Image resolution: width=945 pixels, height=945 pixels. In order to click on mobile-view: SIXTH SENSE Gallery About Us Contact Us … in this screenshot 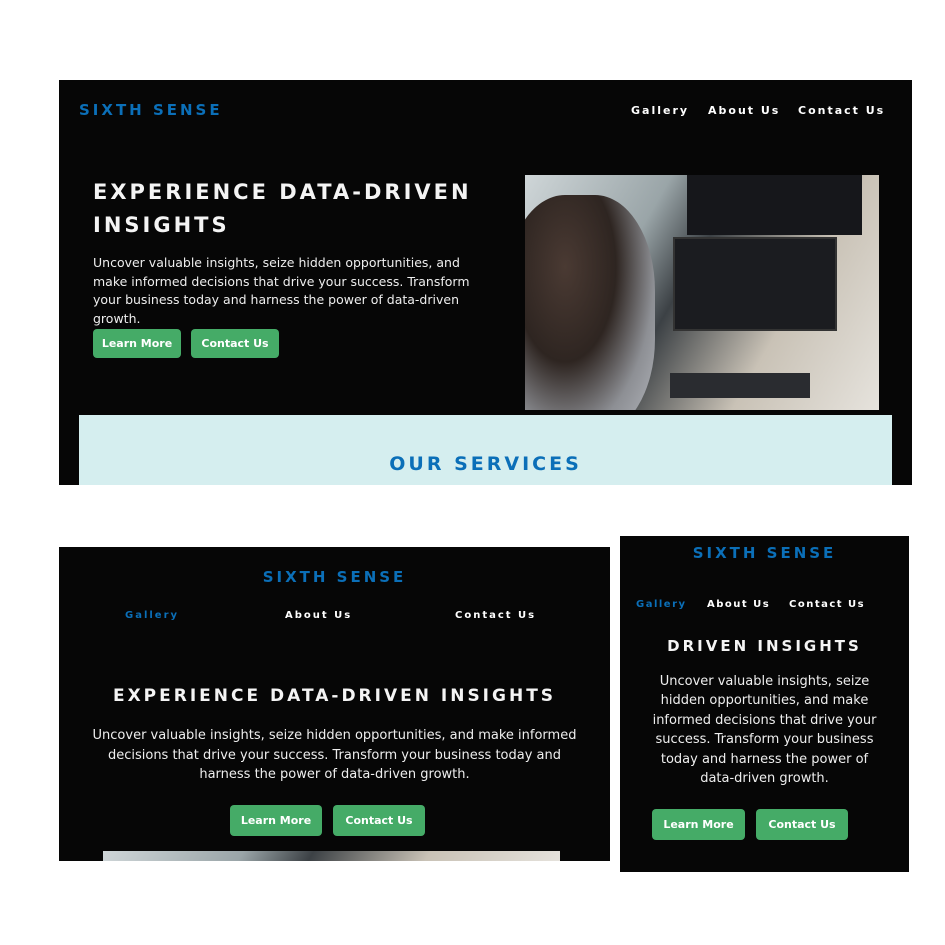, I will do `click(764, 704)`.